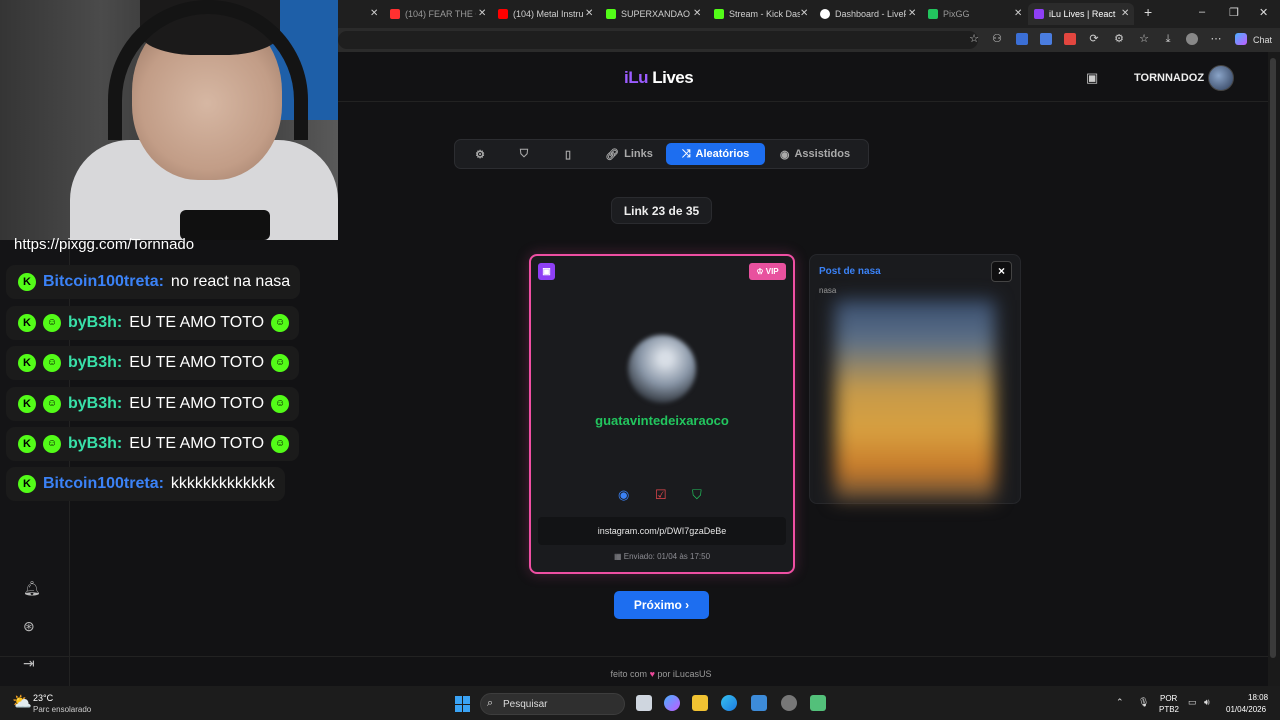 Image resolution: width=1280 pixels, height=720 pixels. What do you see at coordinates (1202, 12) in the screenshot?
I see `minimize-icon: –` at bounding box center [1202, 12].